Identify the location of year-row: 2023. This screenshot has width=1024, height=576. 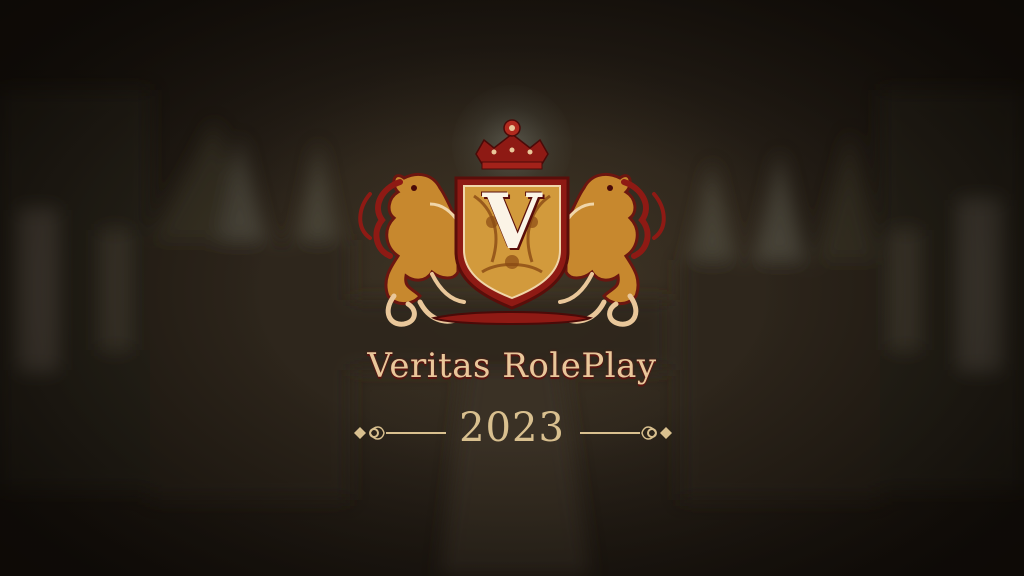
(512, 433).